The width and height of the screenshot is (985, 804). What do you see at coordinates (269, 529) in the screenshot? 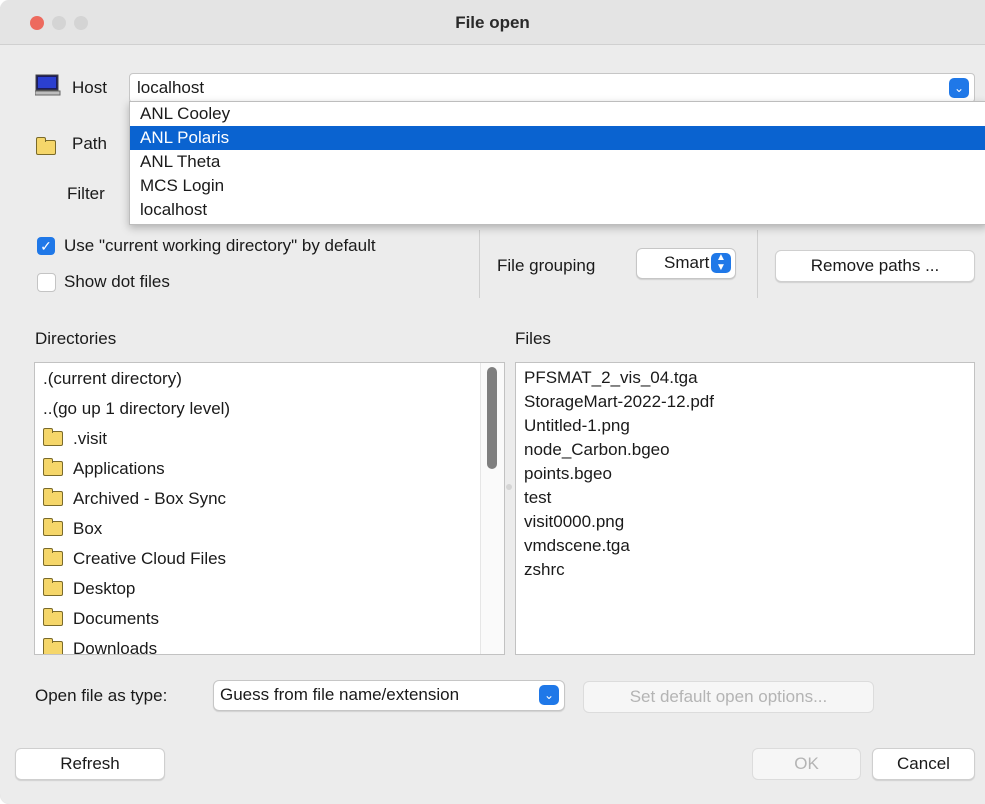
I see `list-item: Box` at bounding box center [269, 529].